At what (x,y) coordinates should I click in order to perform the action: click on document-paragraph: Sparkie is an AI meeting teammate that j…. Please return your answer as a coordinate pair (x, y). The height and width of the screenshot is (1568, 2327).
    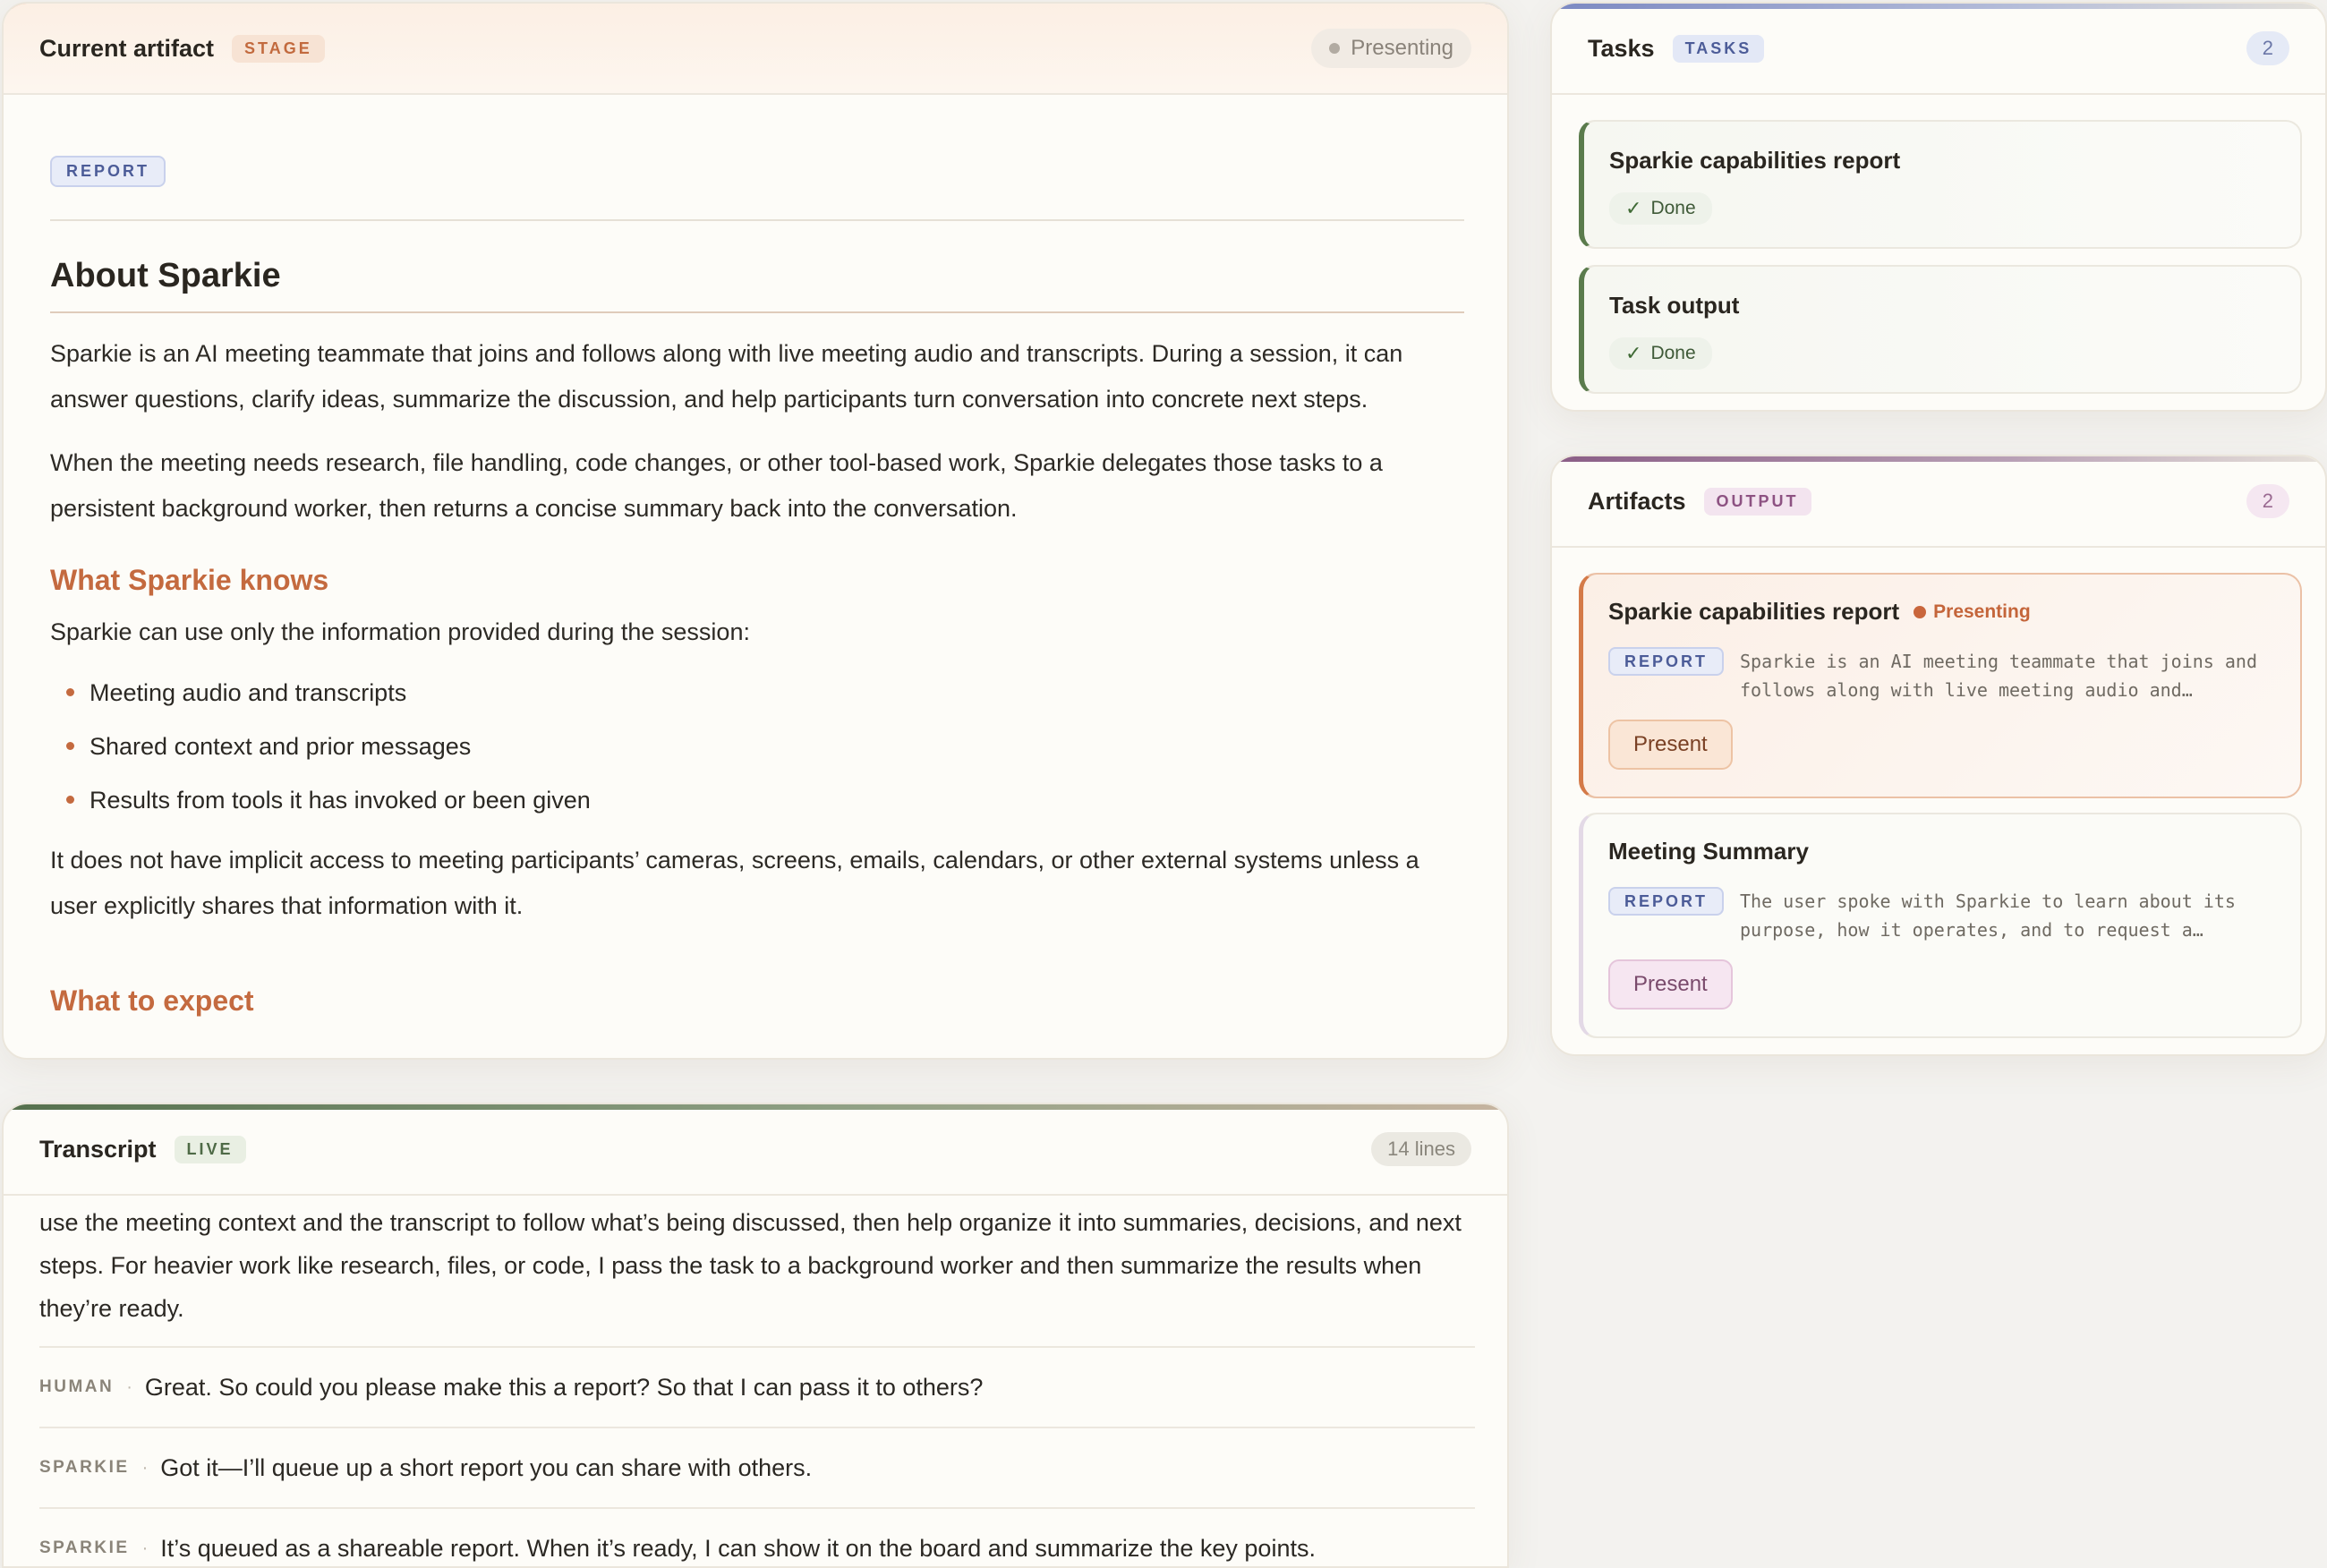
    Looking at the image, I should click on (726, 376).